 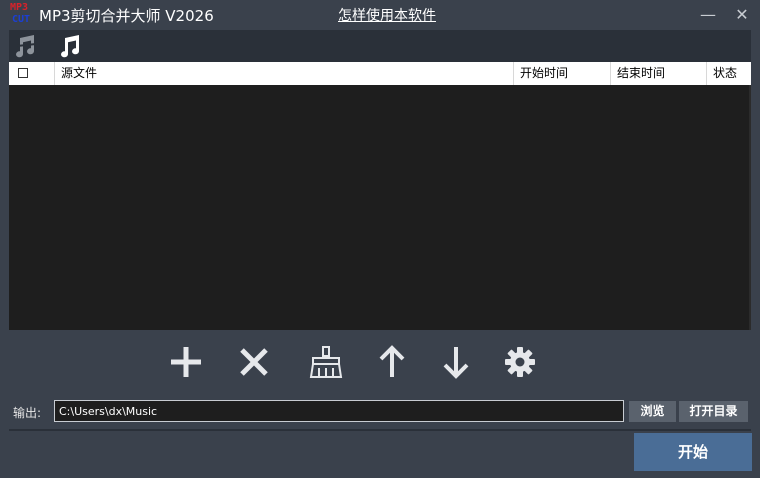 I want to click on close-window-button: ✕, so click(x=742, y=15).